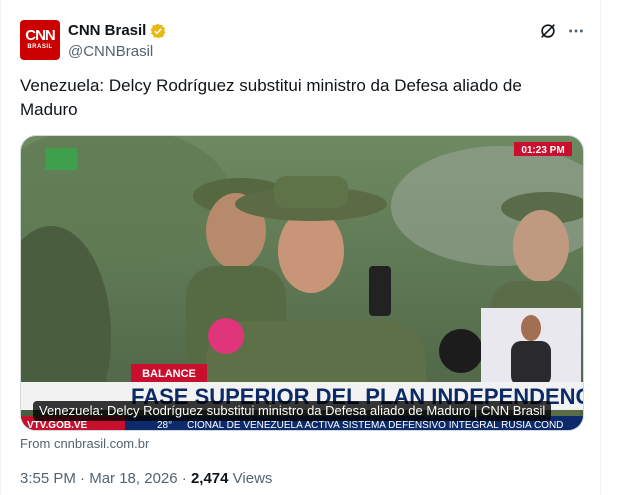 Image resolution: width=630 pixels, height=495 pixels. I want to click on grok-icon, so click(548, 31).